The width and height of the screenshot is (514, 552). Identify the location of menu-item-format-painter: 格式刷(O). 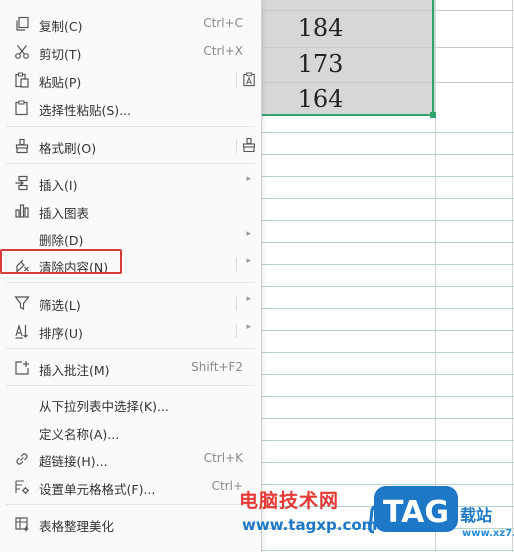
(130, 145).